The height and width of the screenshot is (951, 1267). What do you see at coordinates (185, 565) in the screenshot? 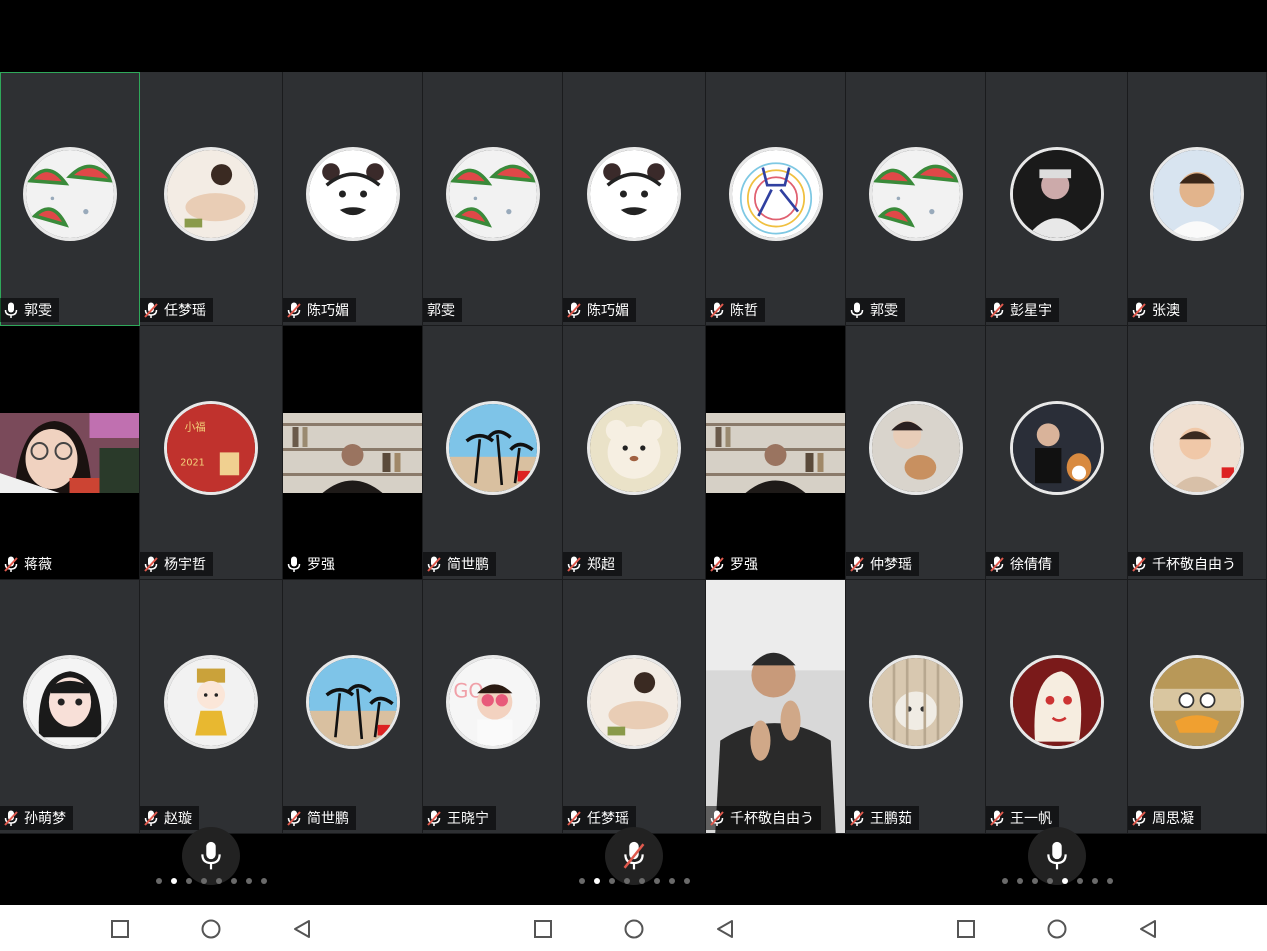
I see `participant-name: 杨宇哲` at bounding box center [185, 565].